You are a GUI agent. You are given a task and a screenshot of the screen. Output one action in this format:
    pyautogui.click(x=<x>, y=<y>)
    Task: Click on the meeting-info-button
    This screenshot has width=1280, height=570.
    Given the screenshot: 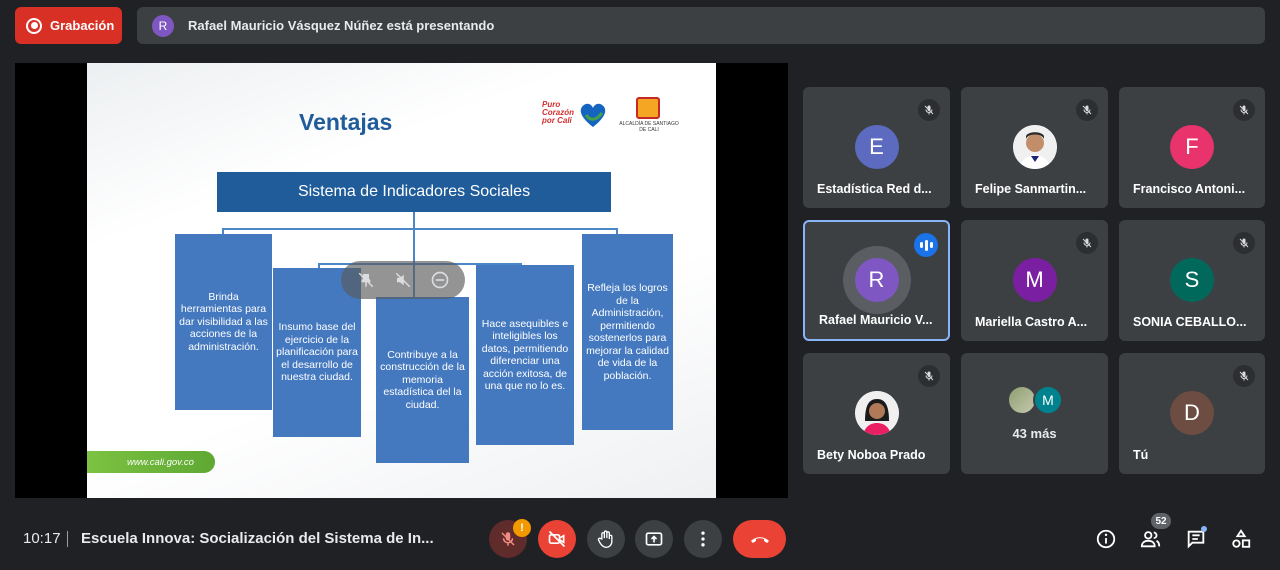 What is the action you would take?
    pyautogui.click(x=1106, y=539)
    